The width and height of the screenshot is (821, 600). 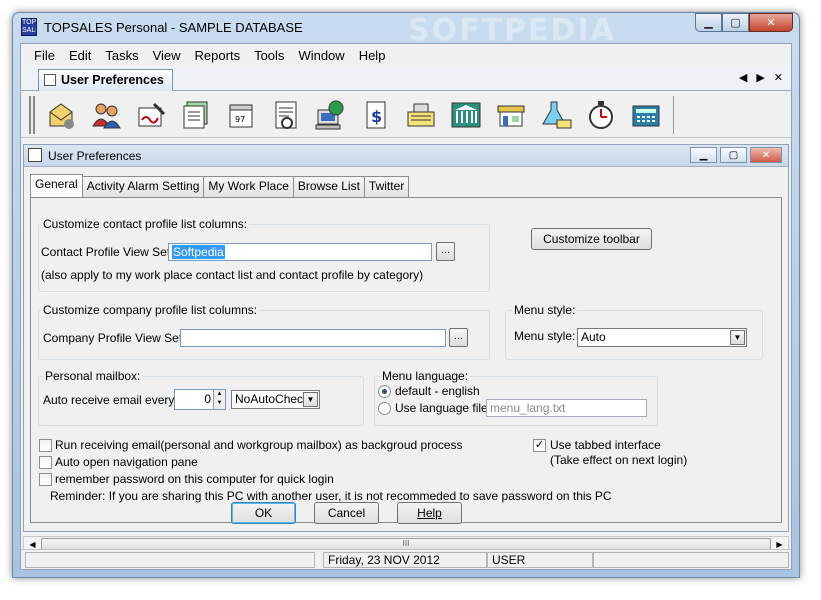 I want to click on menu-tools: Tools, so click(x=269, y=55).